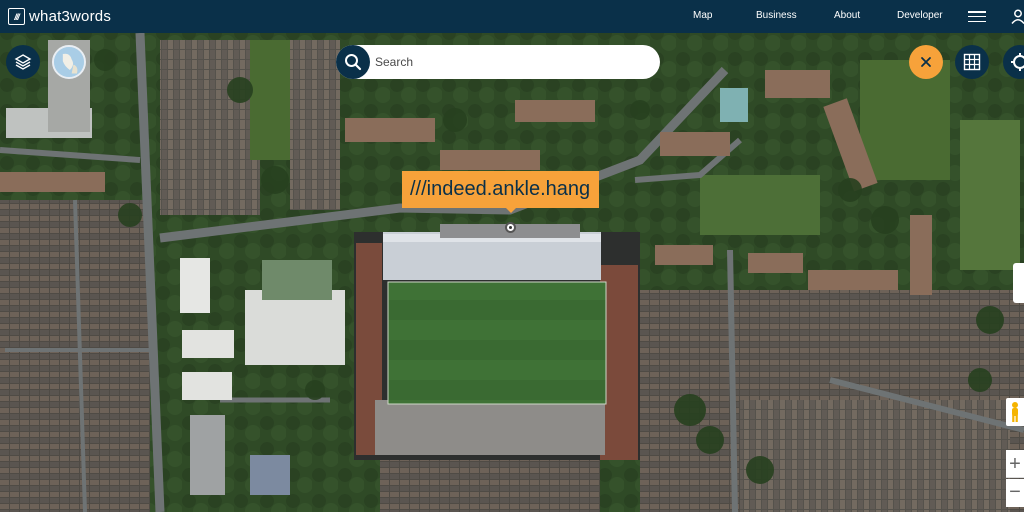 This screenshot has height=512, width=1024. Describe the element at coordinates (920, 15) in the screenshot. I see `nav-link-developer: Developer` at that location.